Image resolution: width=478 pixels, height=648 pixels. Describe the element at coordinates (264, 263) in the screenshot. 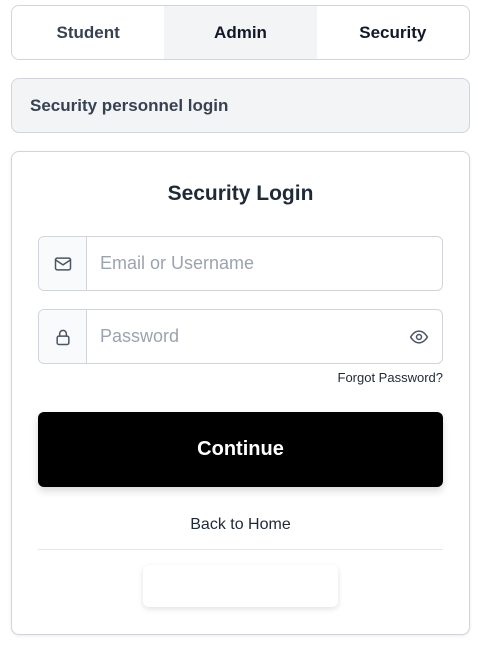

I see `email-field` at that location.